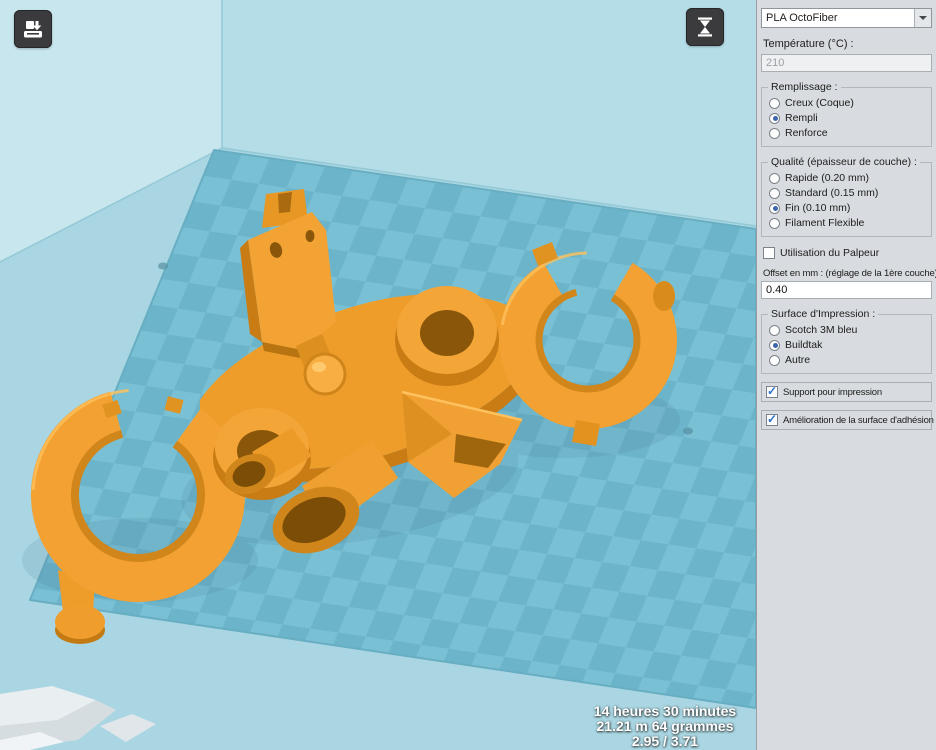 The width and height of the screenshot is (936, 750). What do you see at coordinates (819, 103) in the screenshot?
I see `radio-label: Creux (Coque)` at bounding box center [819, 103].